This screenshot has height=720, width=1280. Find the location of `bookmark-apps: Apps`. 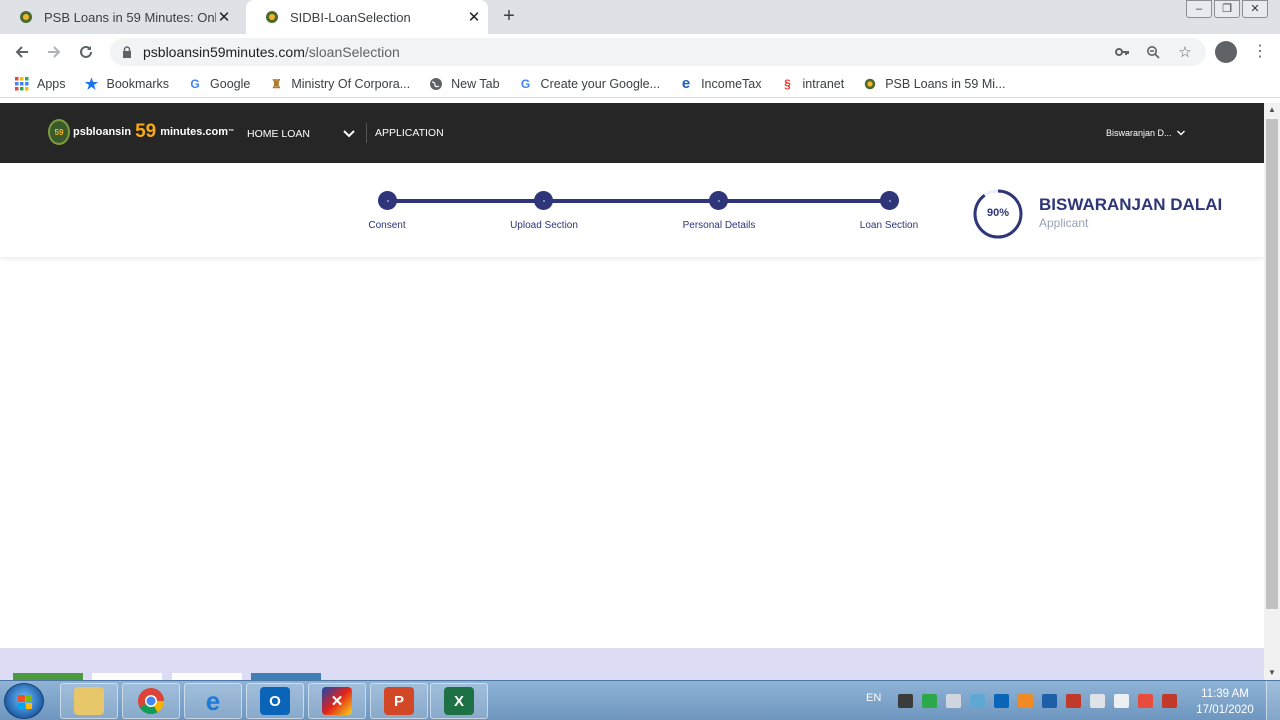

bookmark-apps: Apps is located at coordinates (40, 84).